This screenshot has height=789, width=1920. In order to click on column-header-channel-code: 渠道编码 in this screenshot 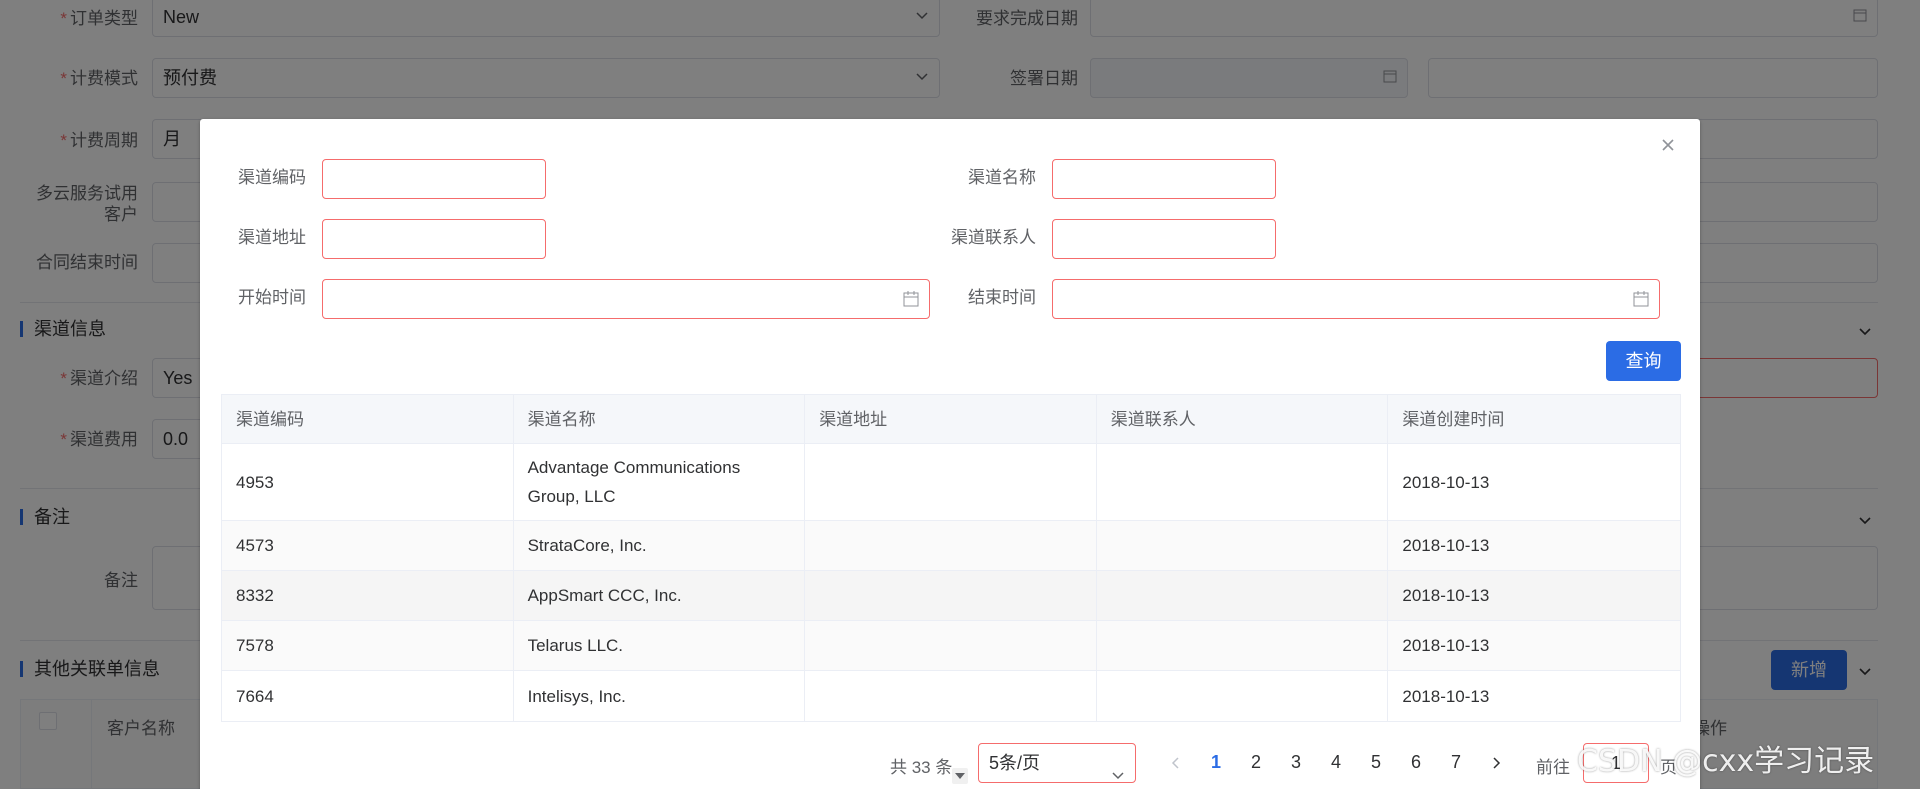, I will do `click(368, 419)`.